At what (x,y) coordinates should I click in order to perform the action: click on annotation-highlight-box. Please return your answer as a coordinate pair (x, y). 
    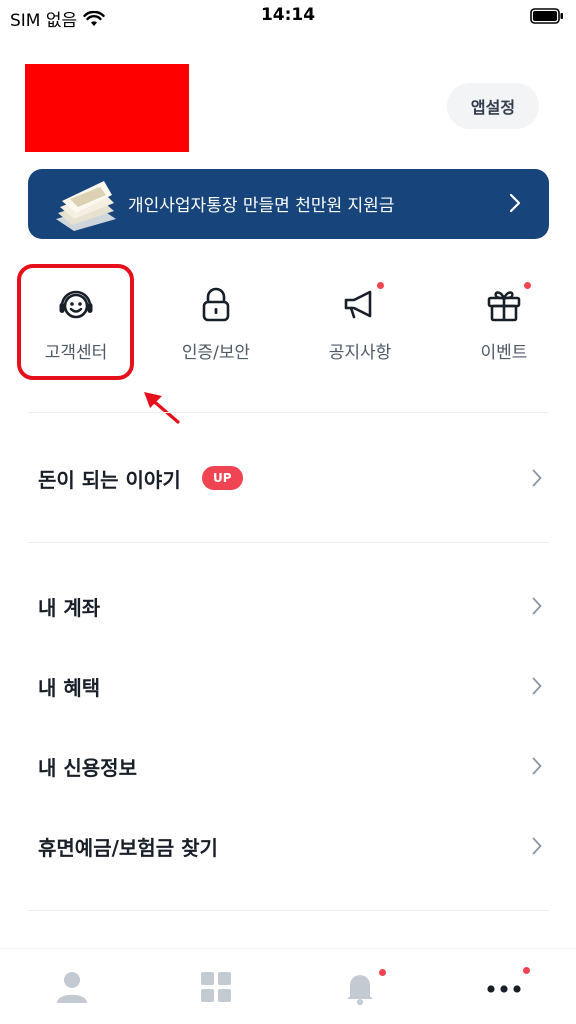
    Looking at the image, I should click on (75, 322).